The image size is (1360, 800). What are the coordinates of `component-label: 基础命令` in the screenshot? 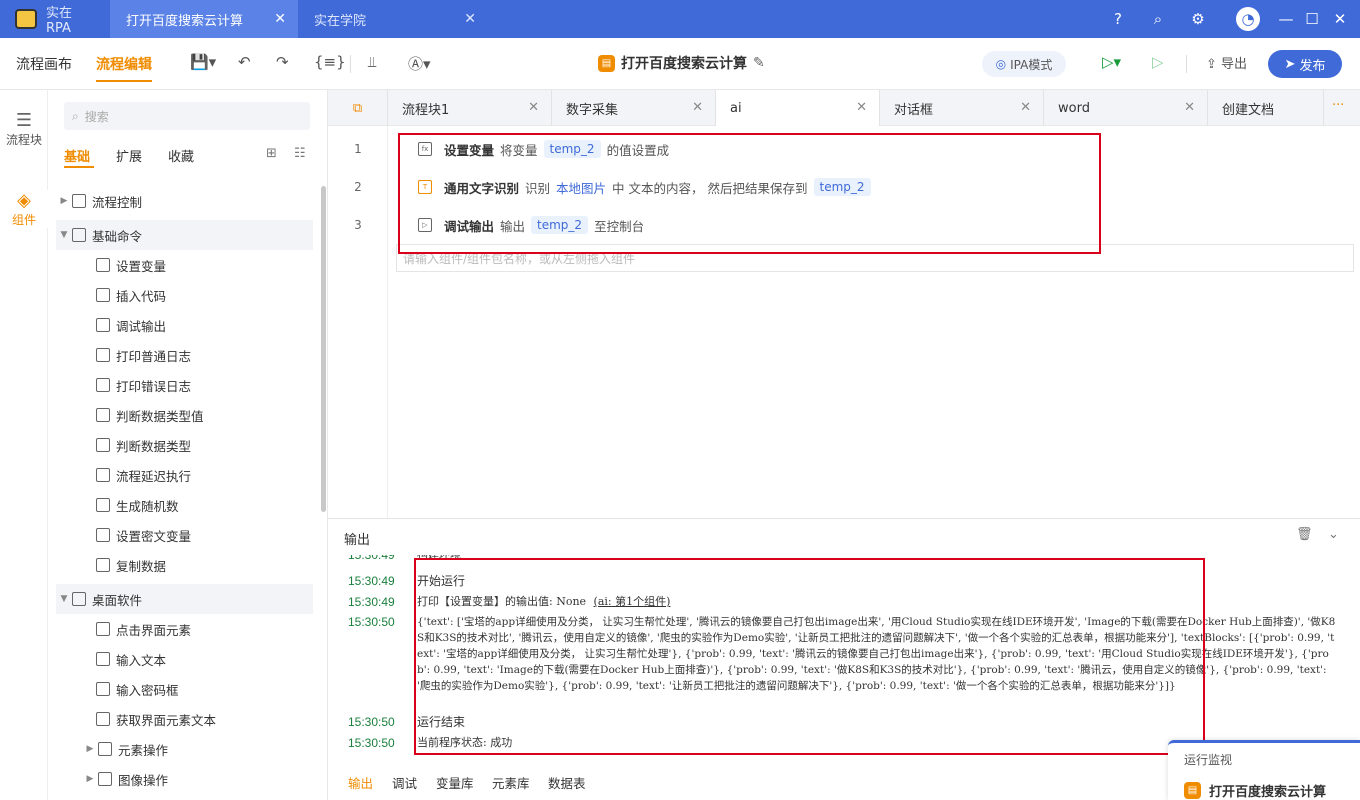 It's located at (117, 236).